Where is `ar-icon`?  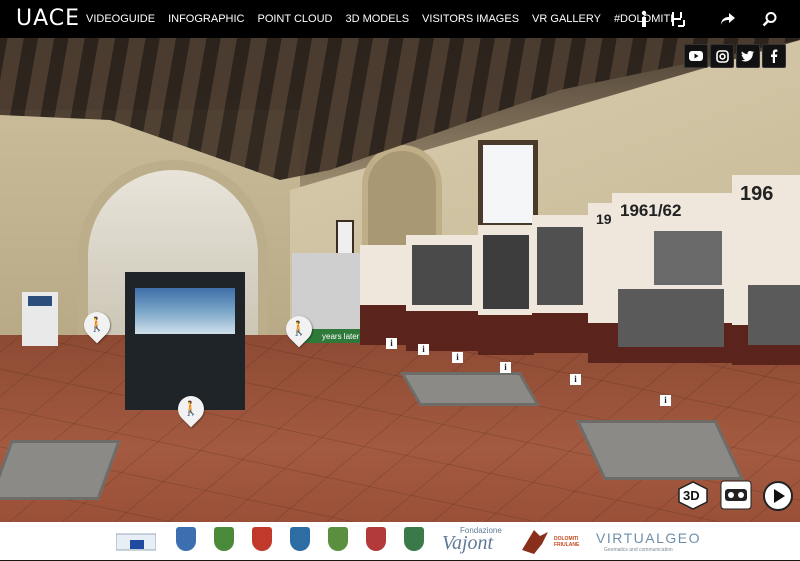 ar-icon is located at coordinates (678, 19).